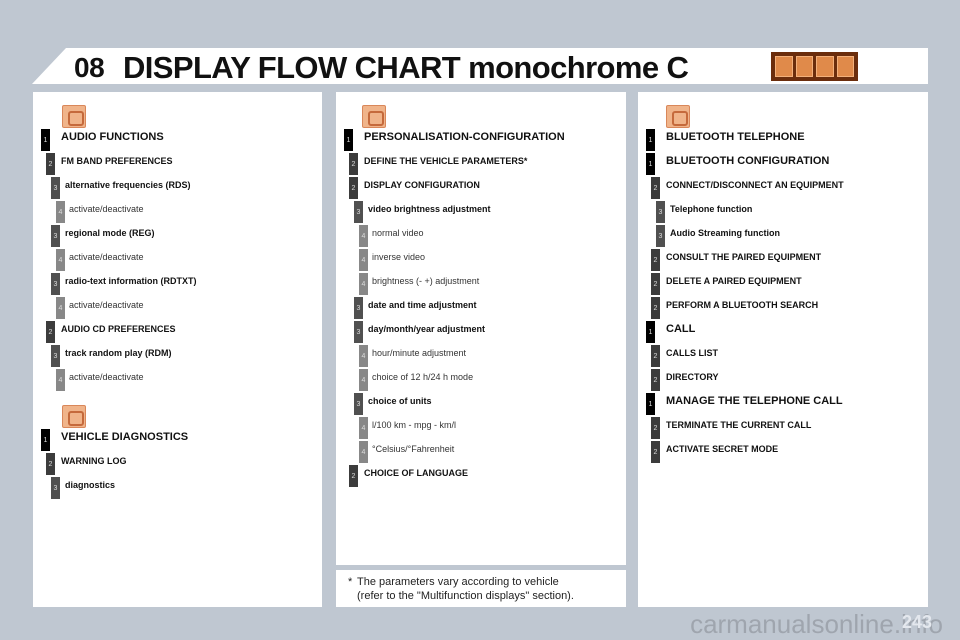 This screenshot has width=960, height=640. Describe the element at coordinates (783, 188) in the screenshot. I see `menu-item-level-2: 2 CONNECT/DISCONNECT AN EQUIPMENT` at that location.